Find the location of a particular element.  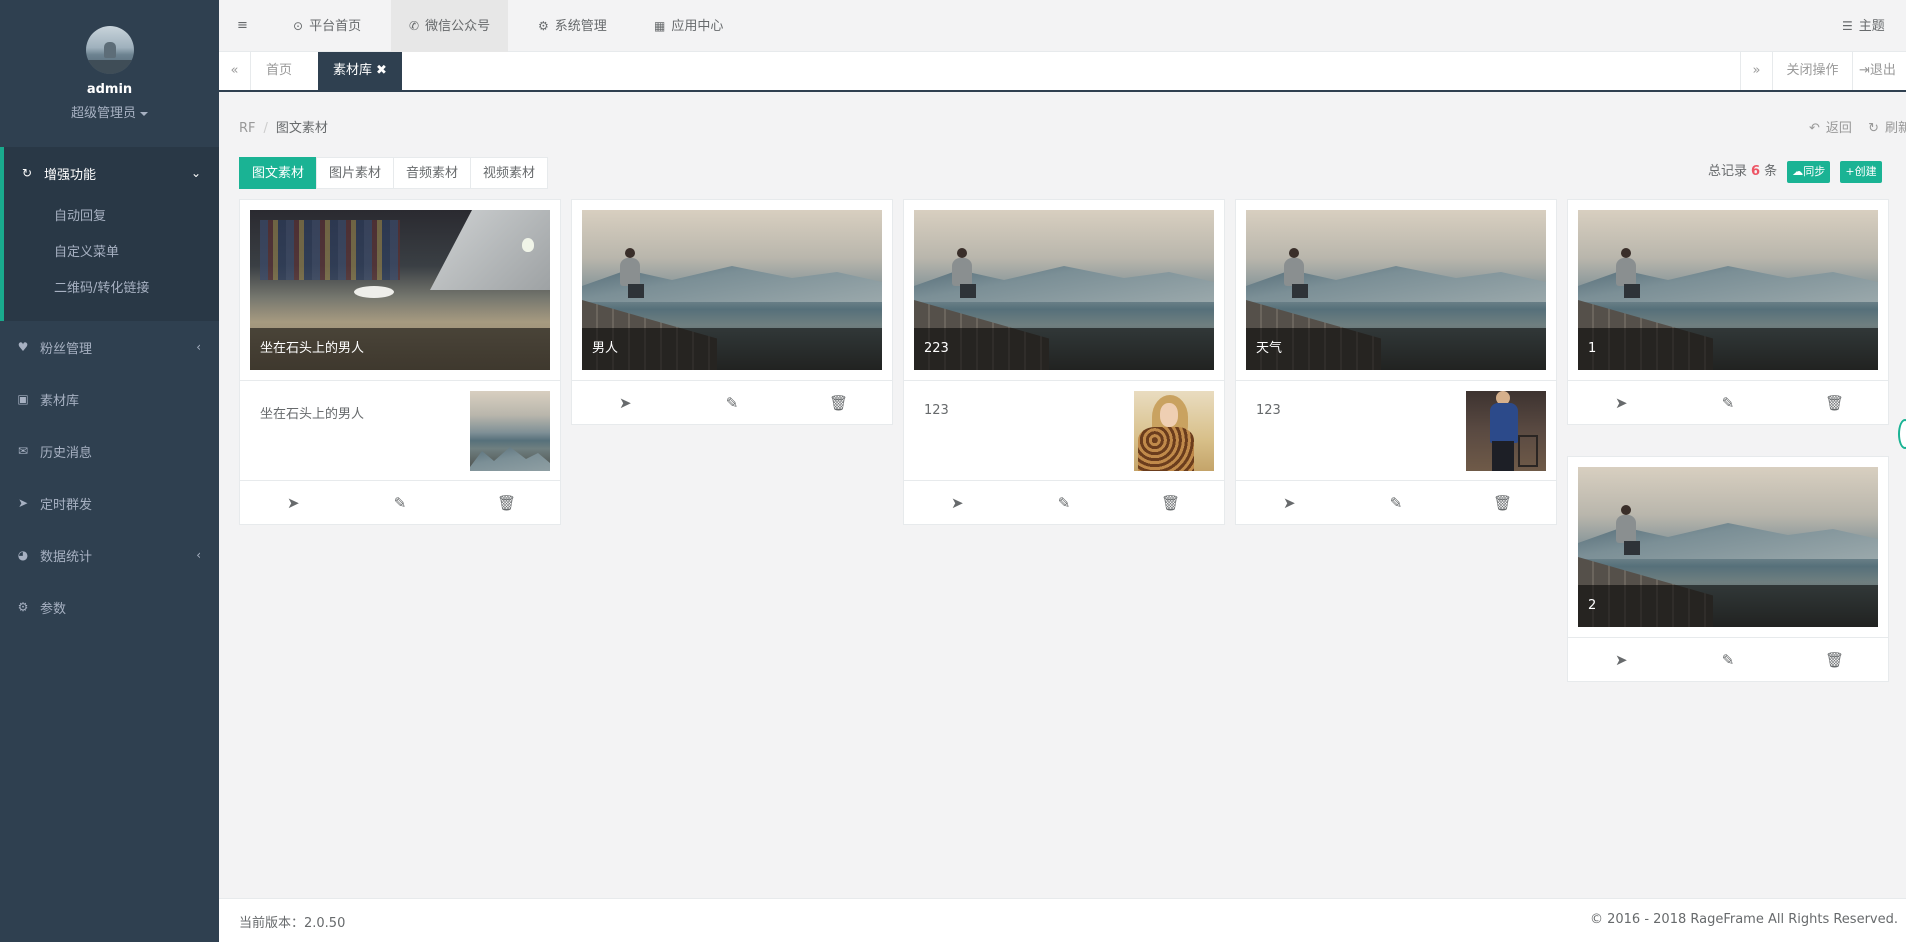

sign-out-icon: ⇥ is located at coordinates (1864, 70).